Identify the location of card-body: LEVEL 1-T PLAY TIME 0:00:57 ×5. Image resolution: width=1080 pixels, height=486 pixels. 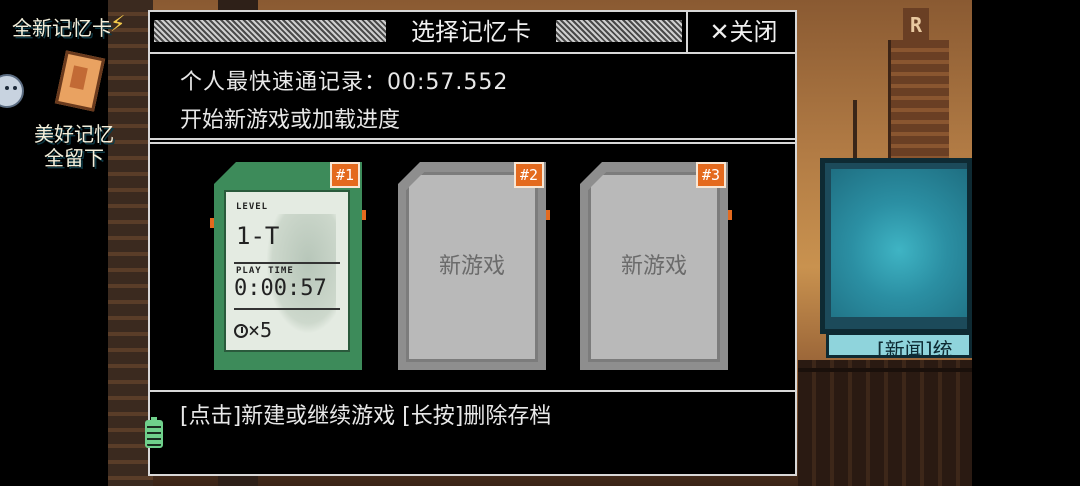
(288, 266).